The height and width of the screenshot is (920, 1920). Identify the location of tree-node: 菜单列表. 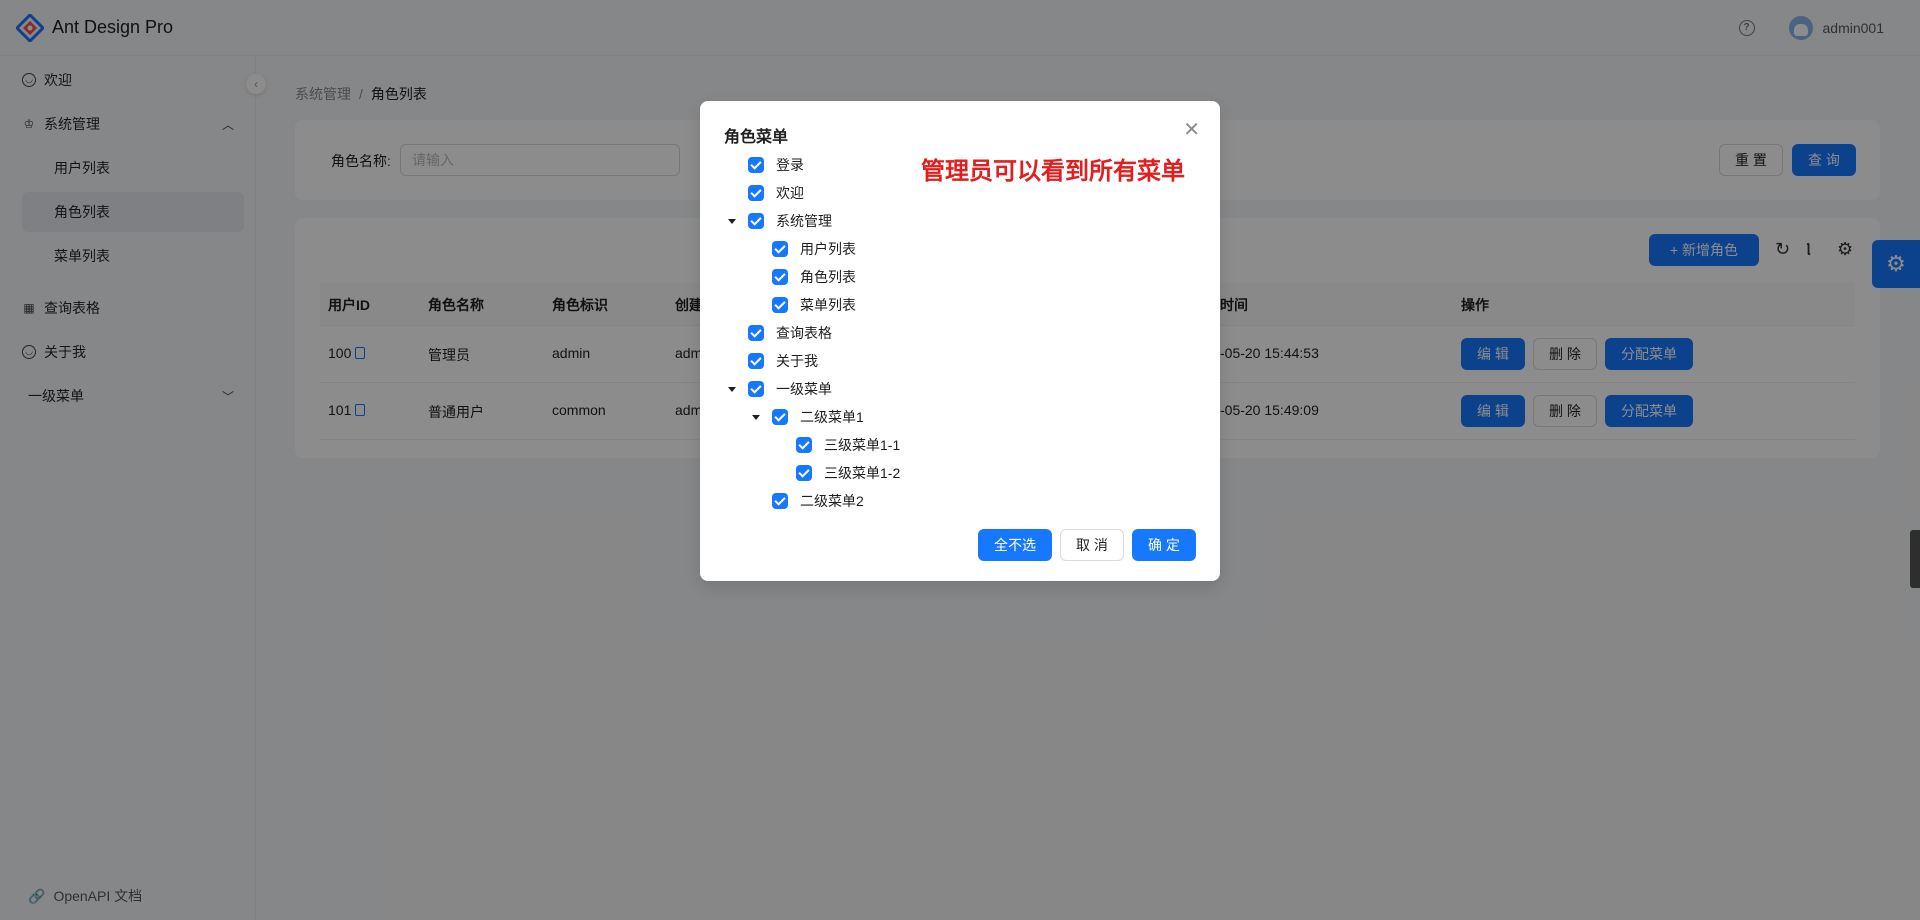
(814, 305).